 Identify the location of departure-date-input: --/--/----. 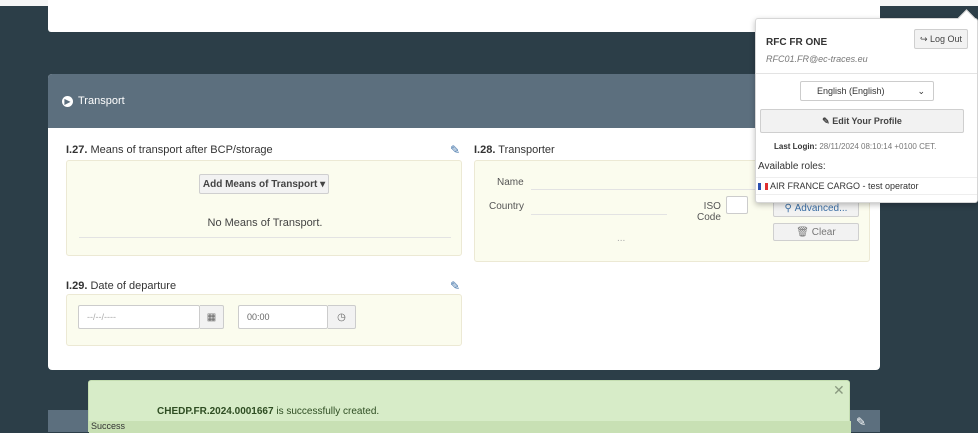
(139, 317).